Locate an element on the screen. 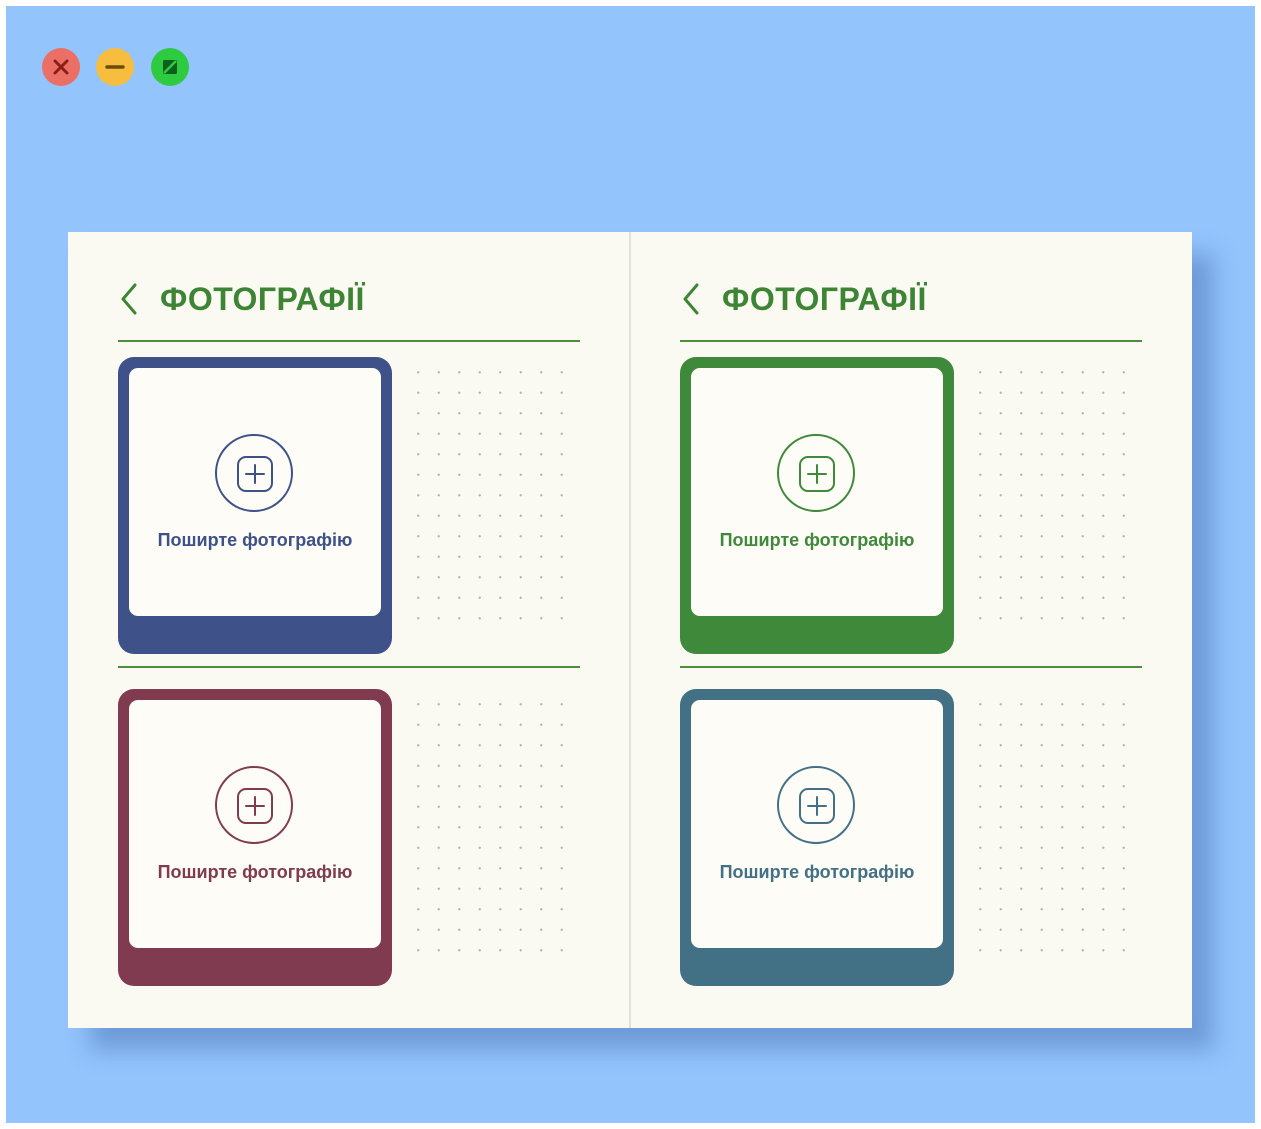 This screenshot has width=1261, height=1129. maximize-button is located at coordinates (170, 67).